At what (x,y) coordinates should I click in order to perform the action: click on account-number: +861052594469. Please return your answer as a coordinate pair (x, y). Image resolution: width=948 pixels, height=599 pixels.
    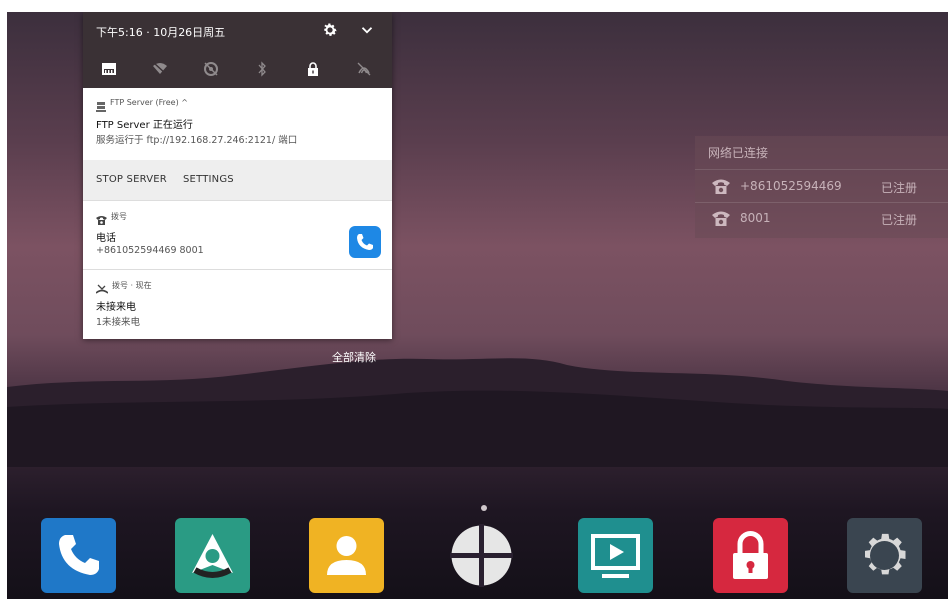
    Looking at the image, I should click on (791, 186).